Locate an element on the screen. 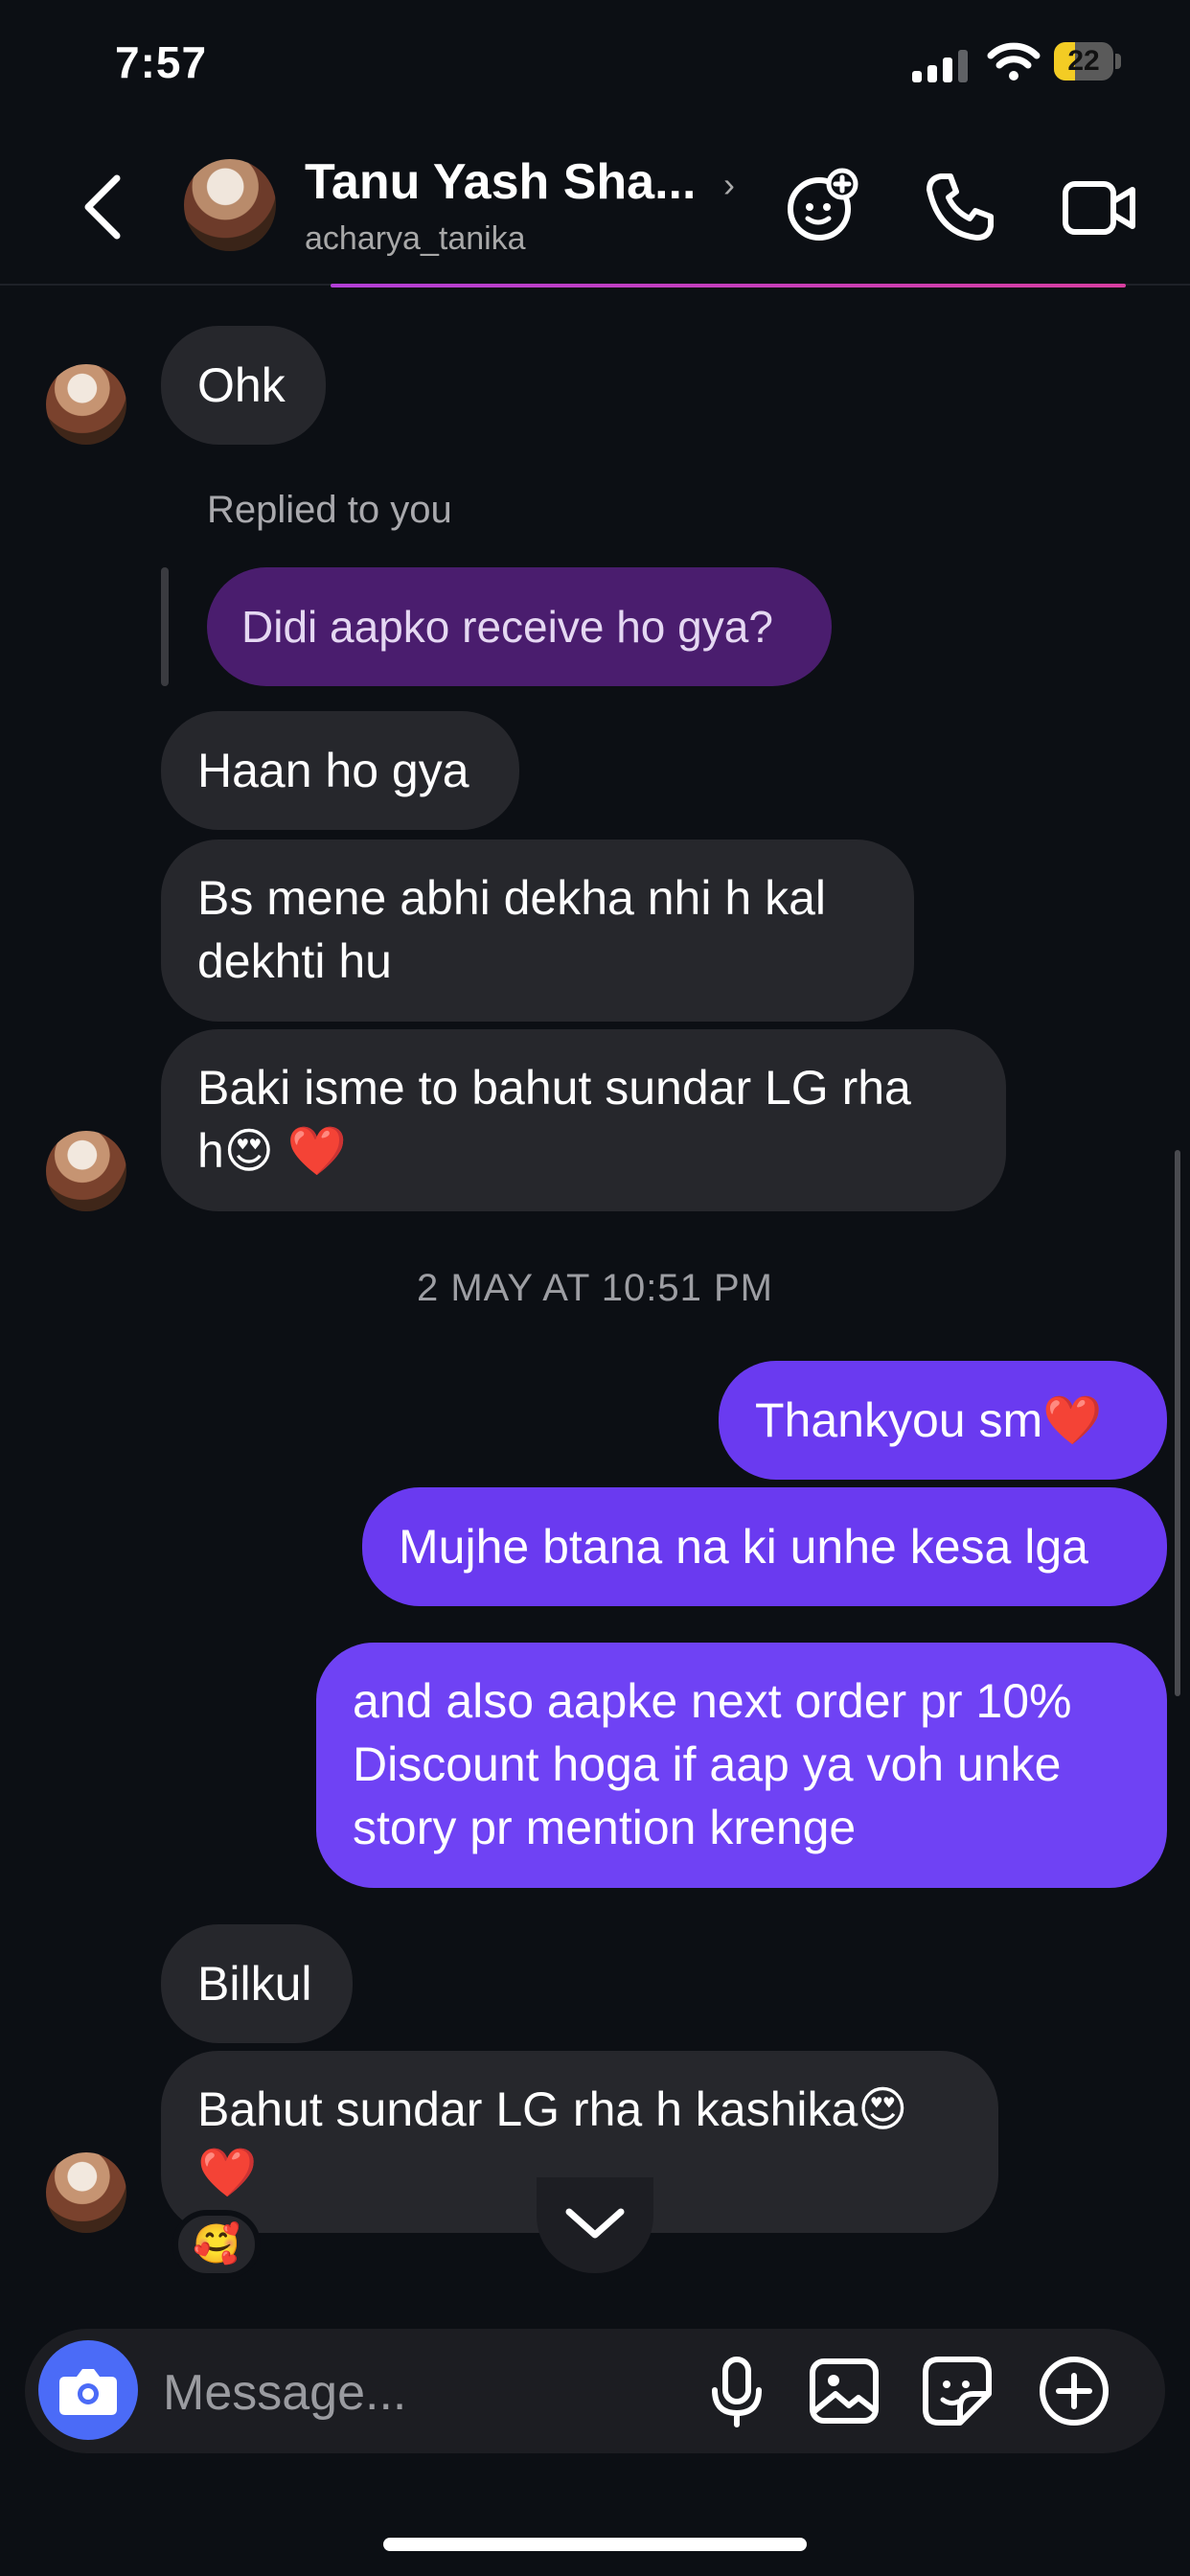 The height and width of the screenshot is (2576, 1190). message-bubble-incoming: Bs mene abhi dekha nhi h kal dekhti hu is located at coordinates (538, 931).